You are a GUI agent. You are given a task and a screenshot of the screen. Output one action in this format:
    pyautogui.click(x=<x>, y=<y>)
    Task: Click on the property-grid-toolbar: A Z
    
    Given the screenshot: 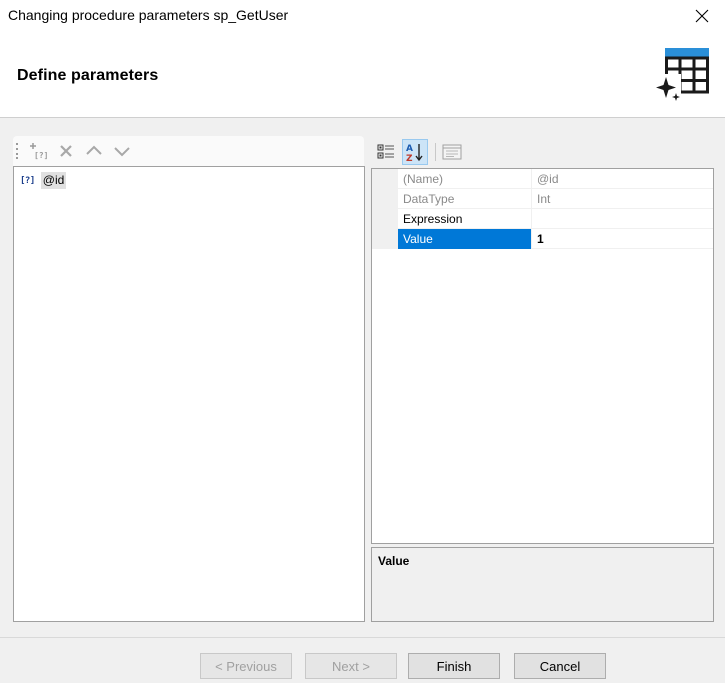 What is the action you would take?
    pyautogui.click(x=542, y=151)
    